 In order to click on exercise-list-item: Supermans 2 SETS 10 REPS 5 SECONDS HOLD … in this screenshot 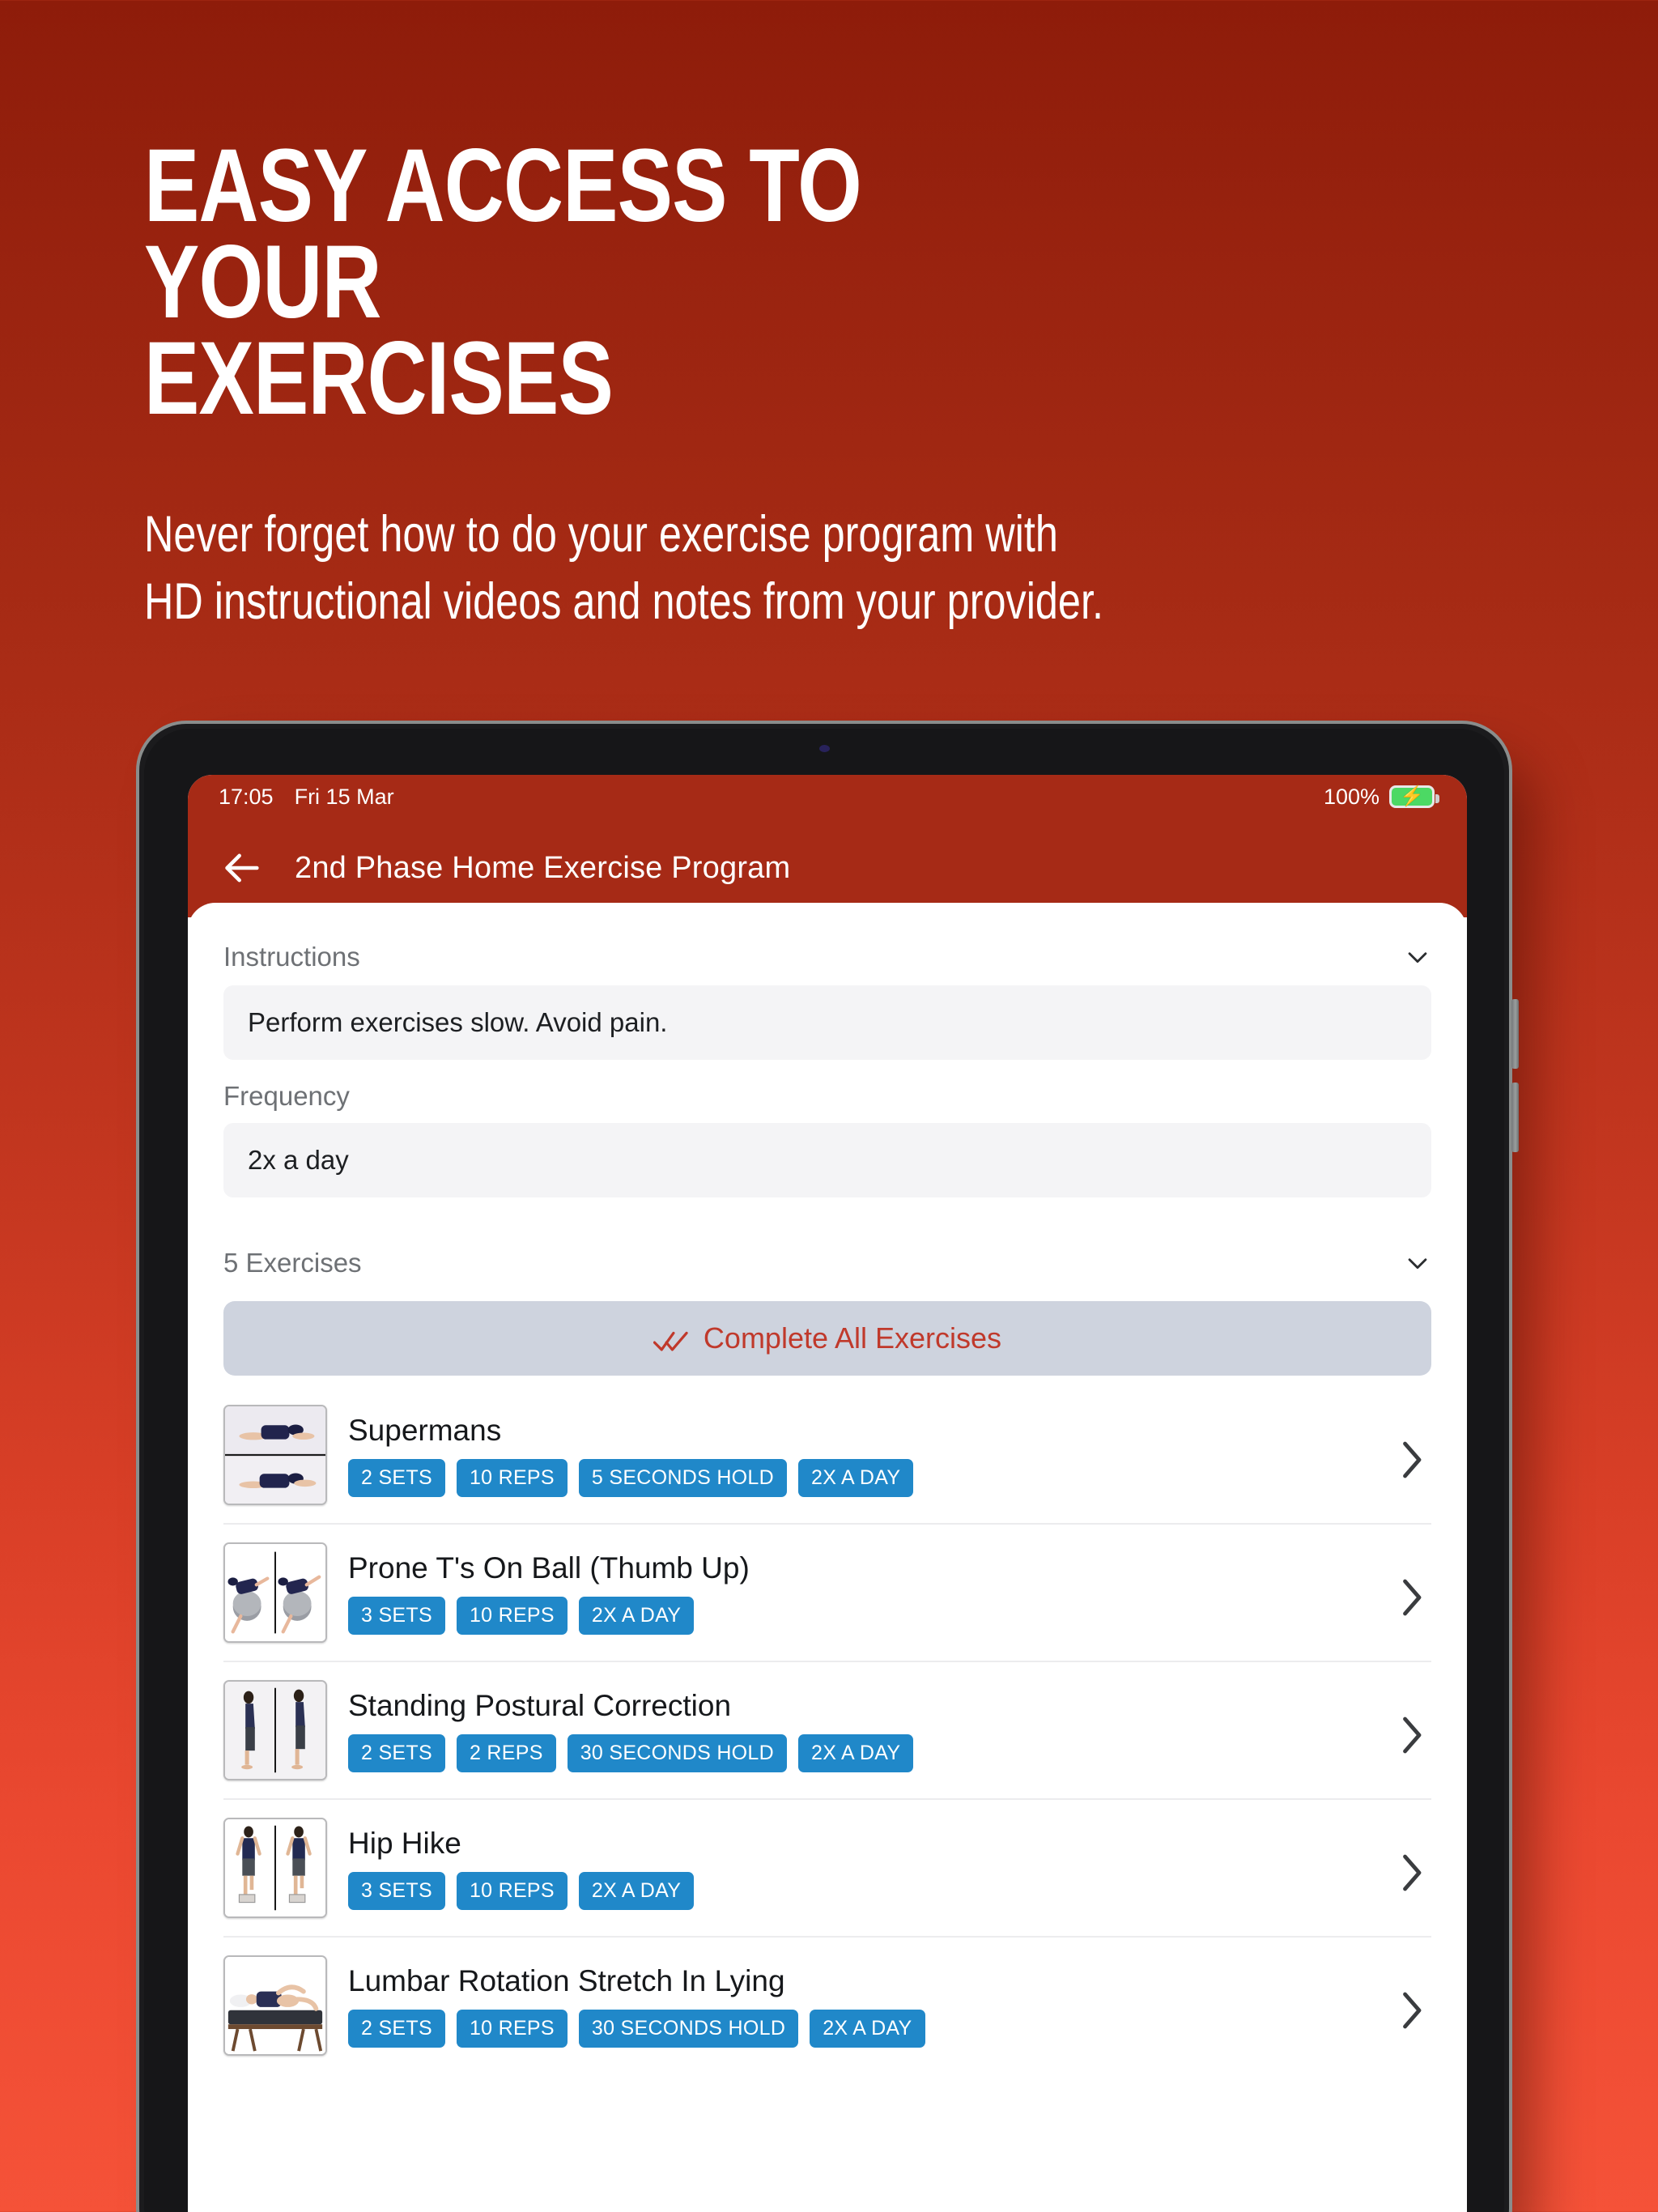, I will do `click(827, 1456)`.